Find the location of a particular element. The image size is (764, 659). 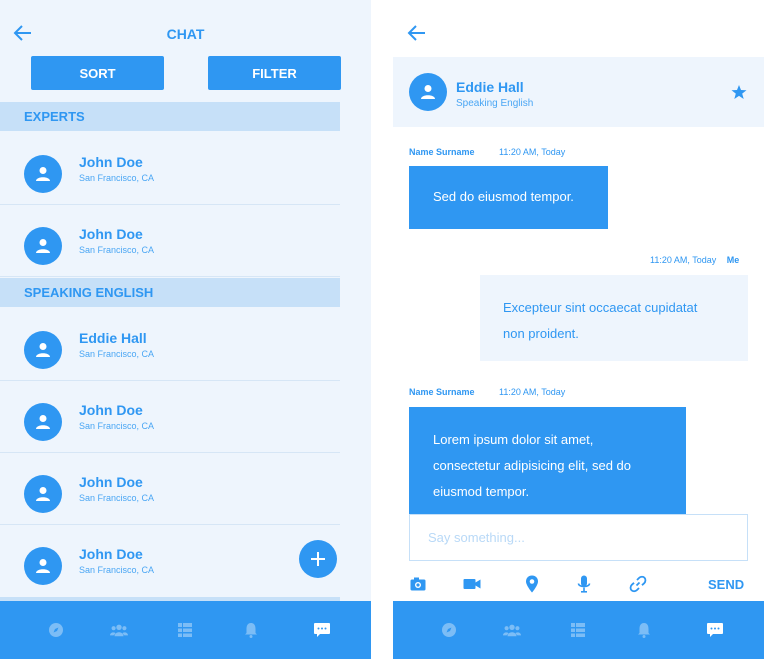

section-header-experts: EXPERTS is located at coordinates (170, 116).